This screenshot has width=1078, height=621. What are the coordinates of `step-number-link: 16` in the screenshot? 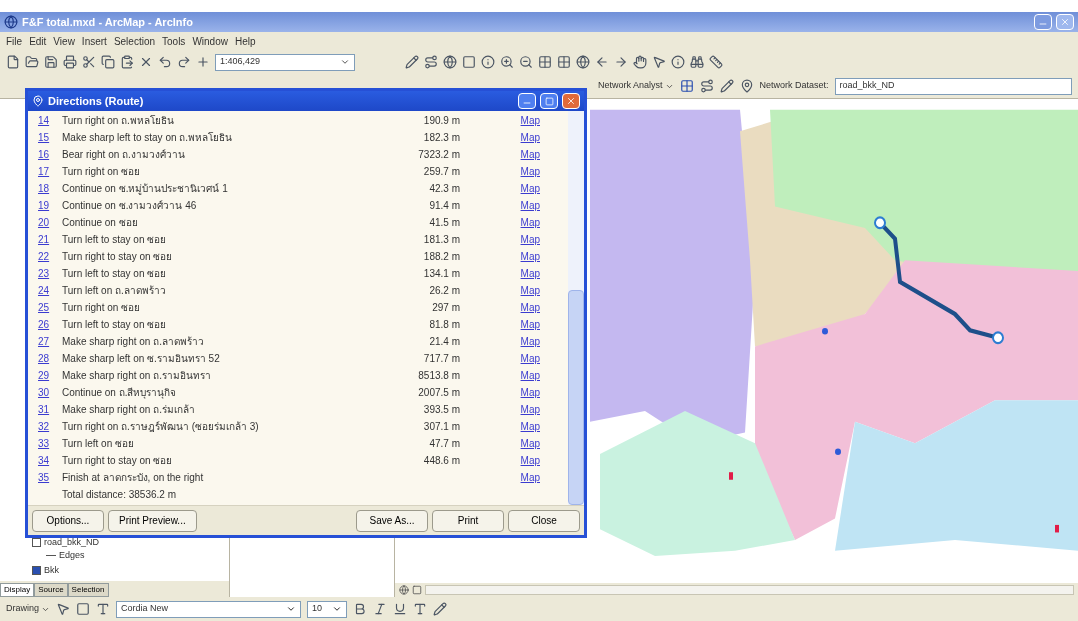 It's located at (50, 154).